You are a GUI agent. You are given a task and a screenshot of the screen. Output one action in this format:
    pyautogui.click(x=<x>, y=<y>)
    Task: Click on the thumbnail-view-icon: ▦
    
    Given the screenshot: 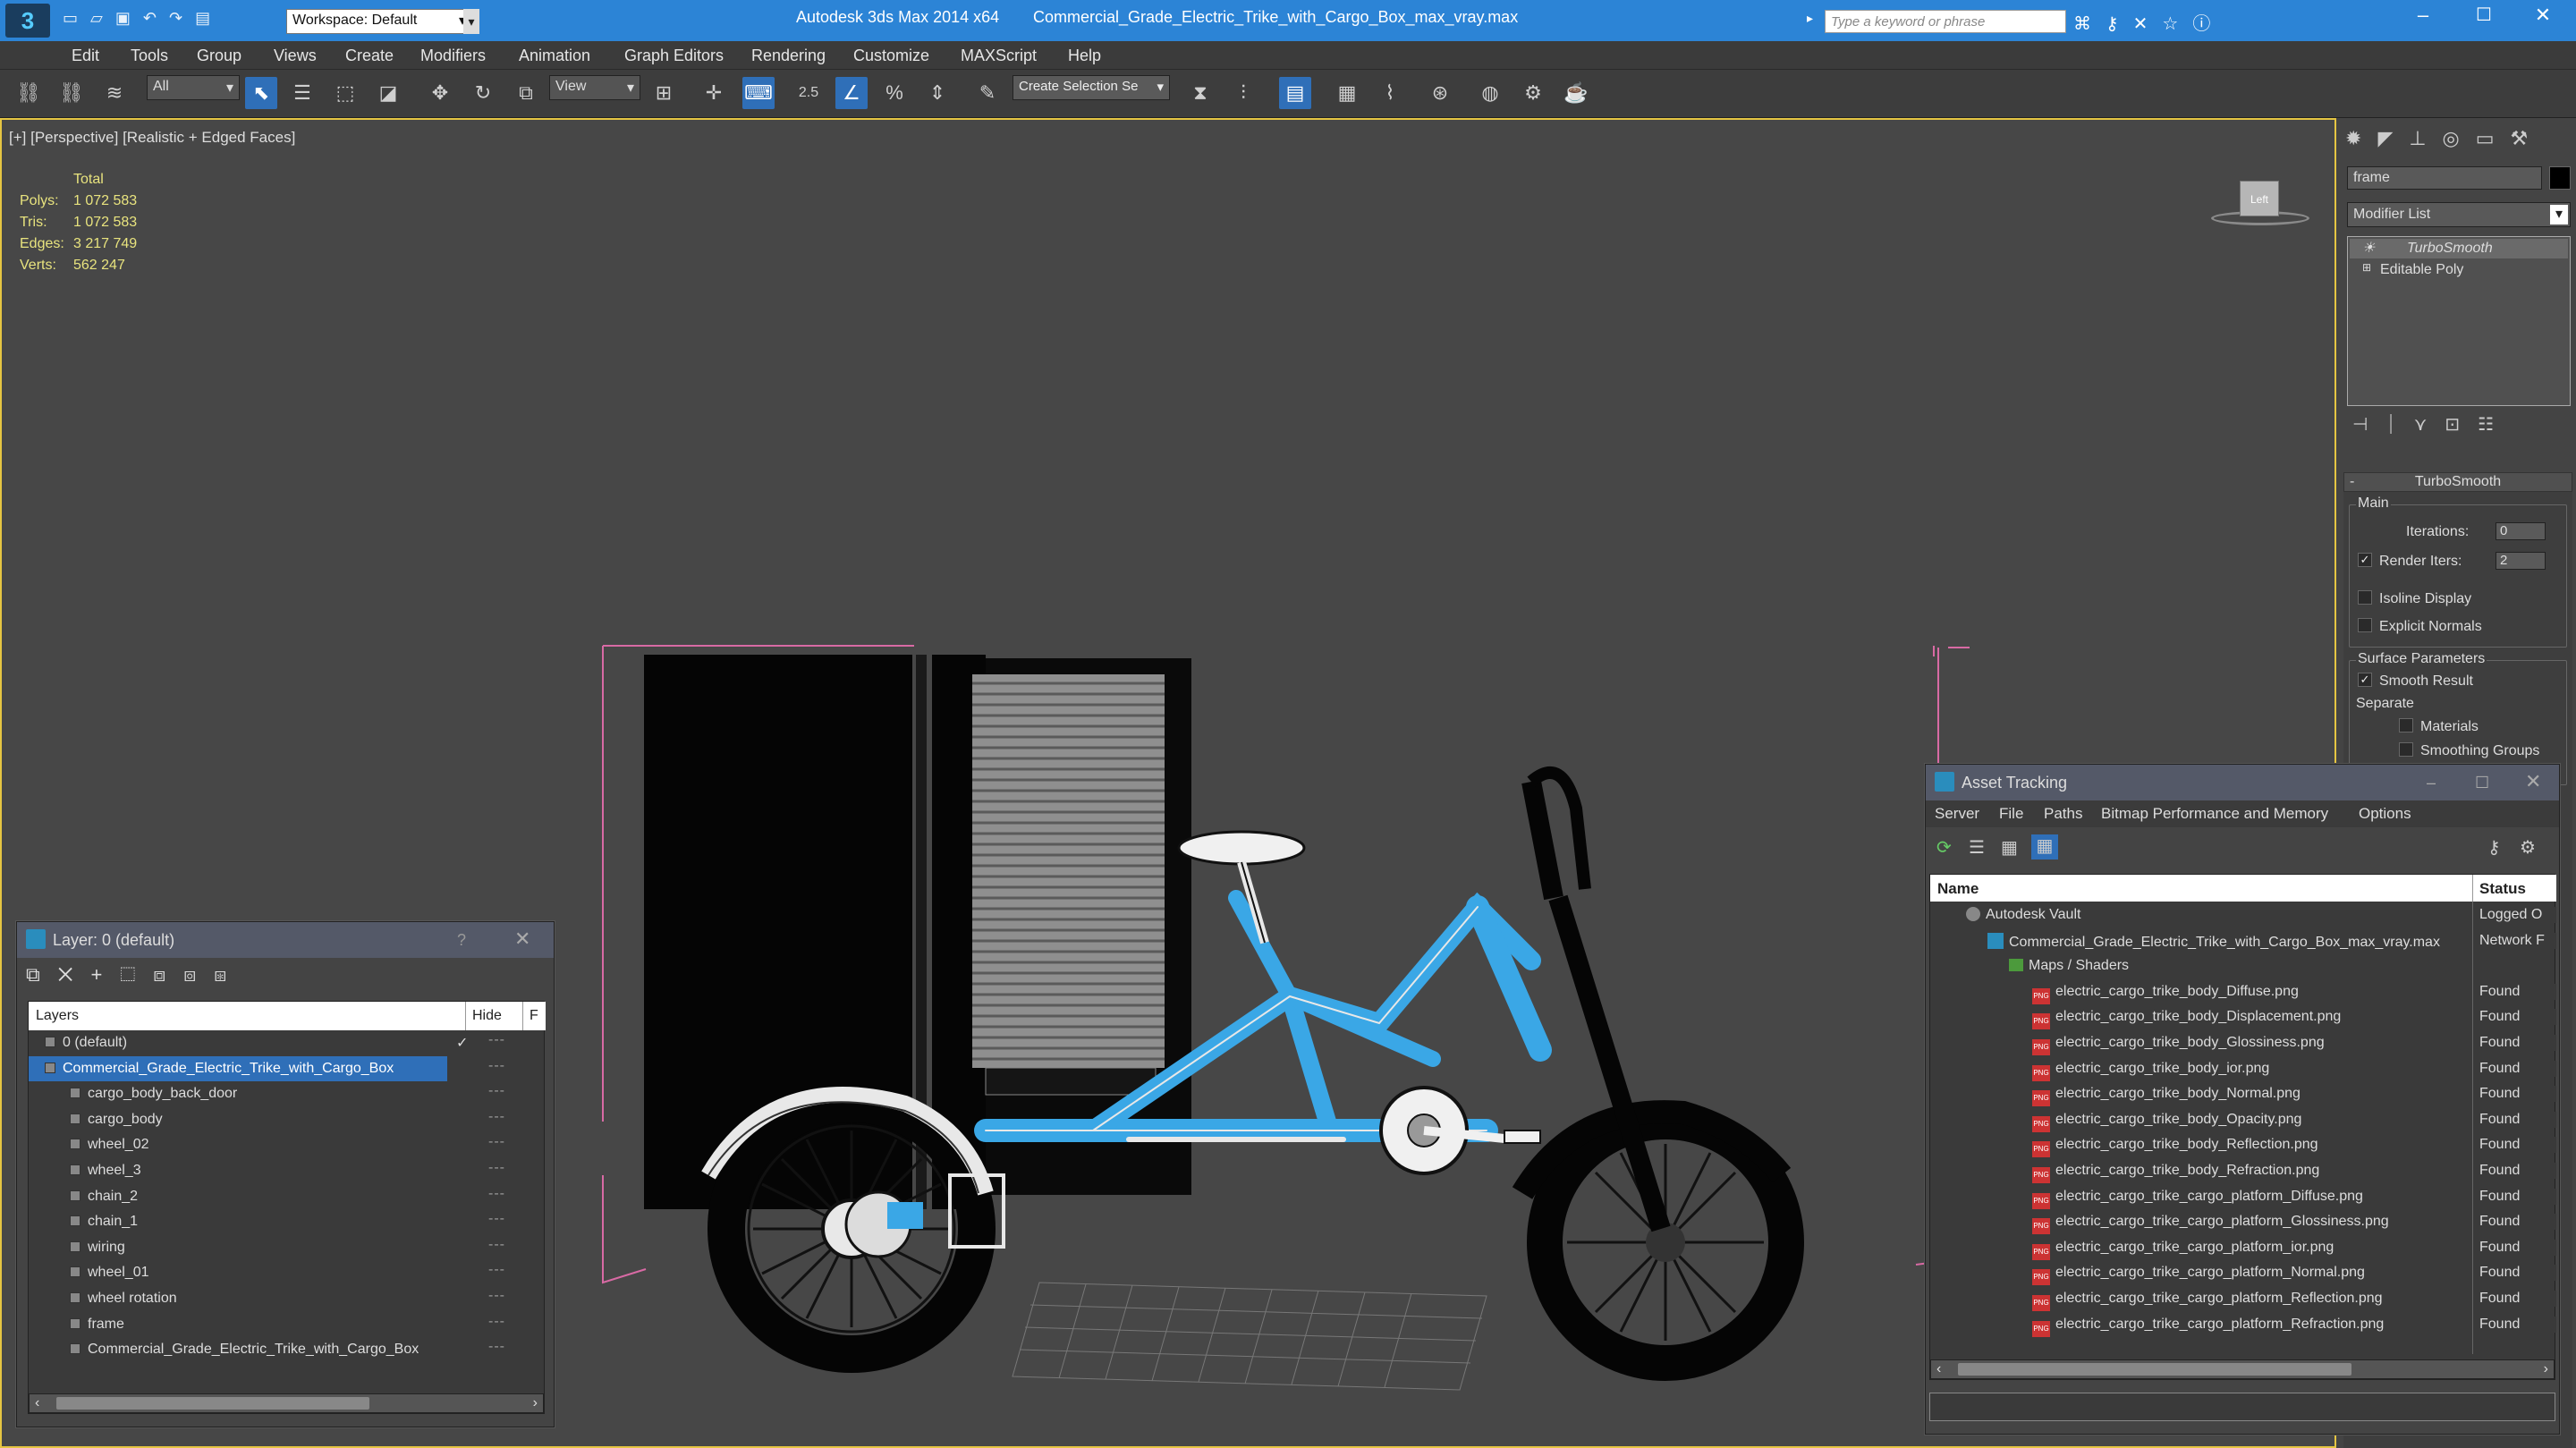 What is the action you would take?
    pyautogui.click(x=2009, y=847)
    